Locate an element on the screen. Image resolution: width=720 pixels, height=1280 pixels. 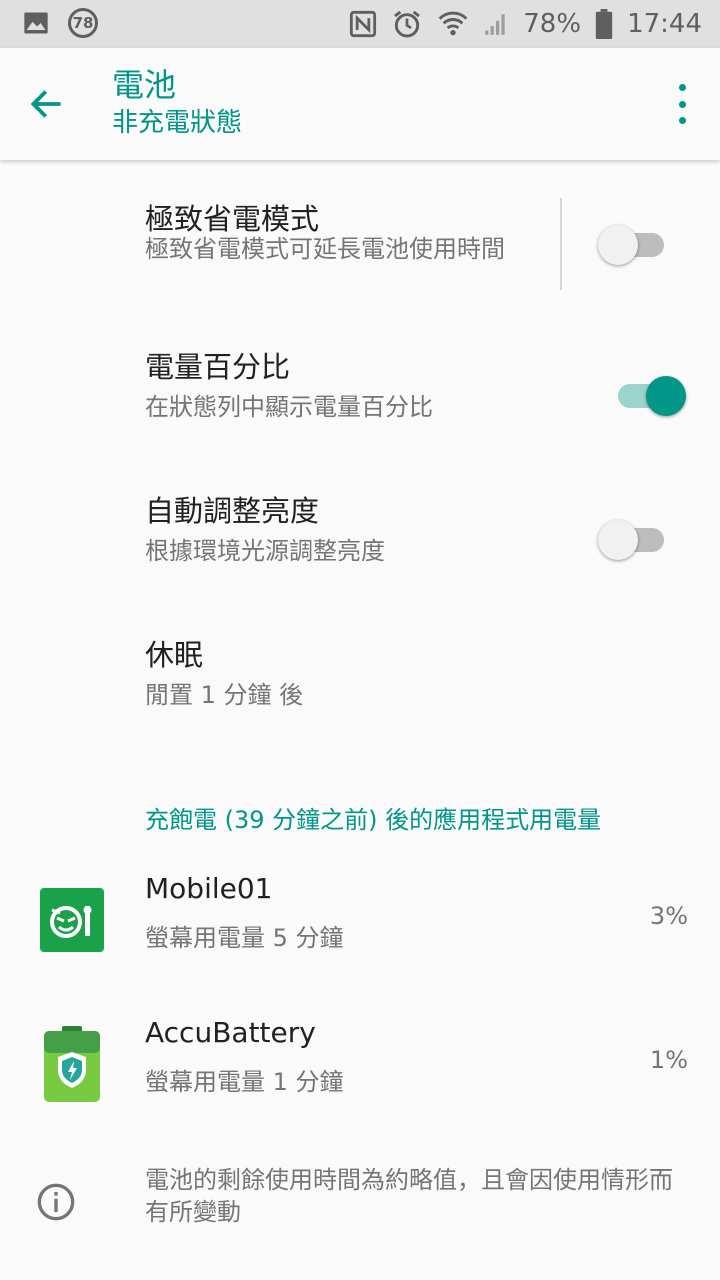
clock-text: 17:44 is located at coordinates (664, 24).